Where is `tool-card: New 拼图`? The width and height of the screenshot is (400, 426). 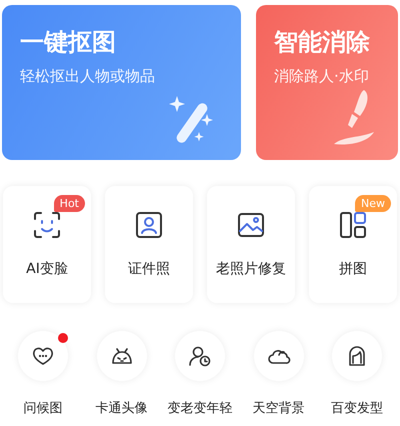
tool-card: New 拼图 is located at coordinates (353, 244).